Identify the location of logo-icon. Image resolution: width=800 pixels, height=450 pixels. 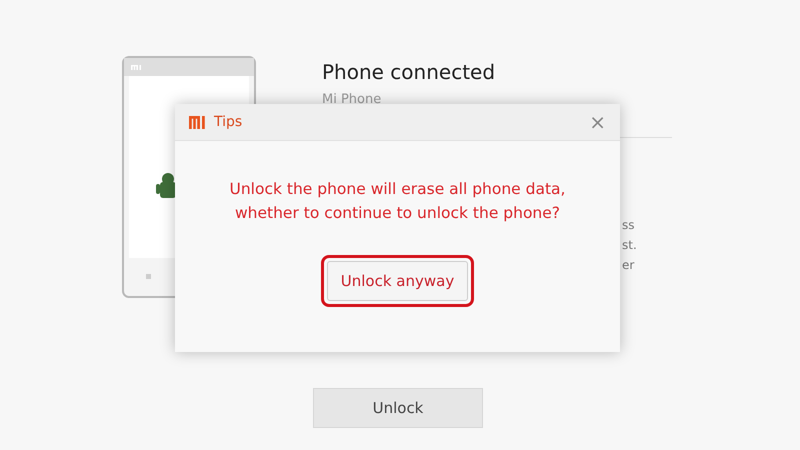
(198, 122).